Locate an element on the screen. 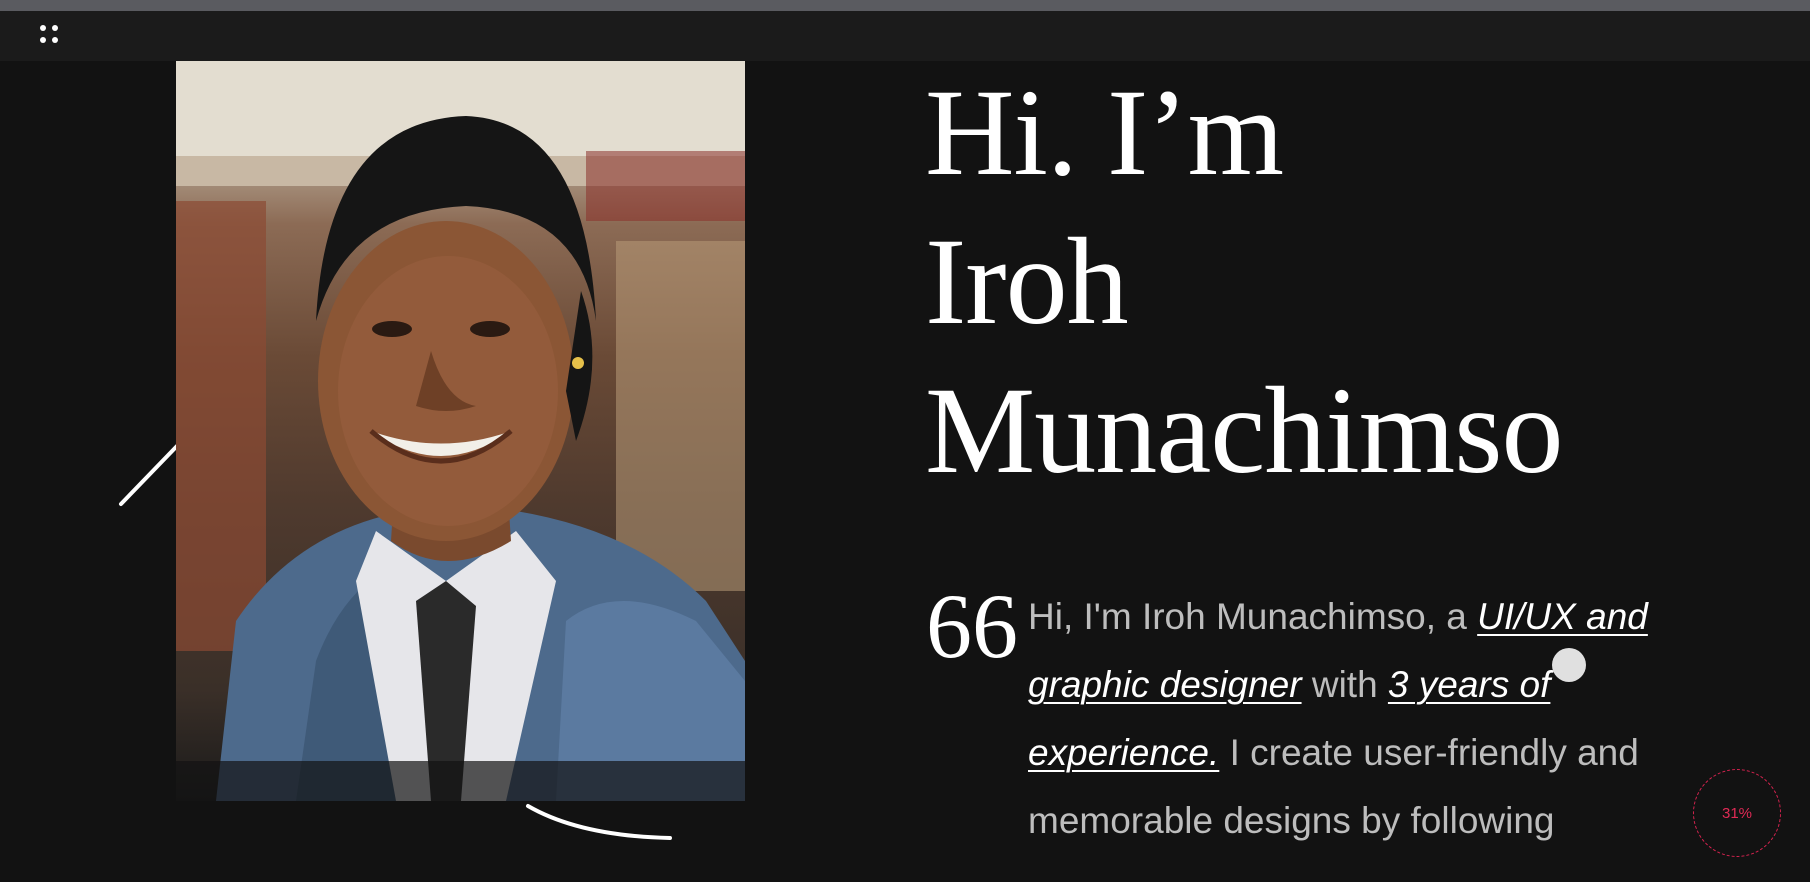 Image resolution: width=1810 pixels, height=882 pixels. top-bar is located at coordinates (905, 36).